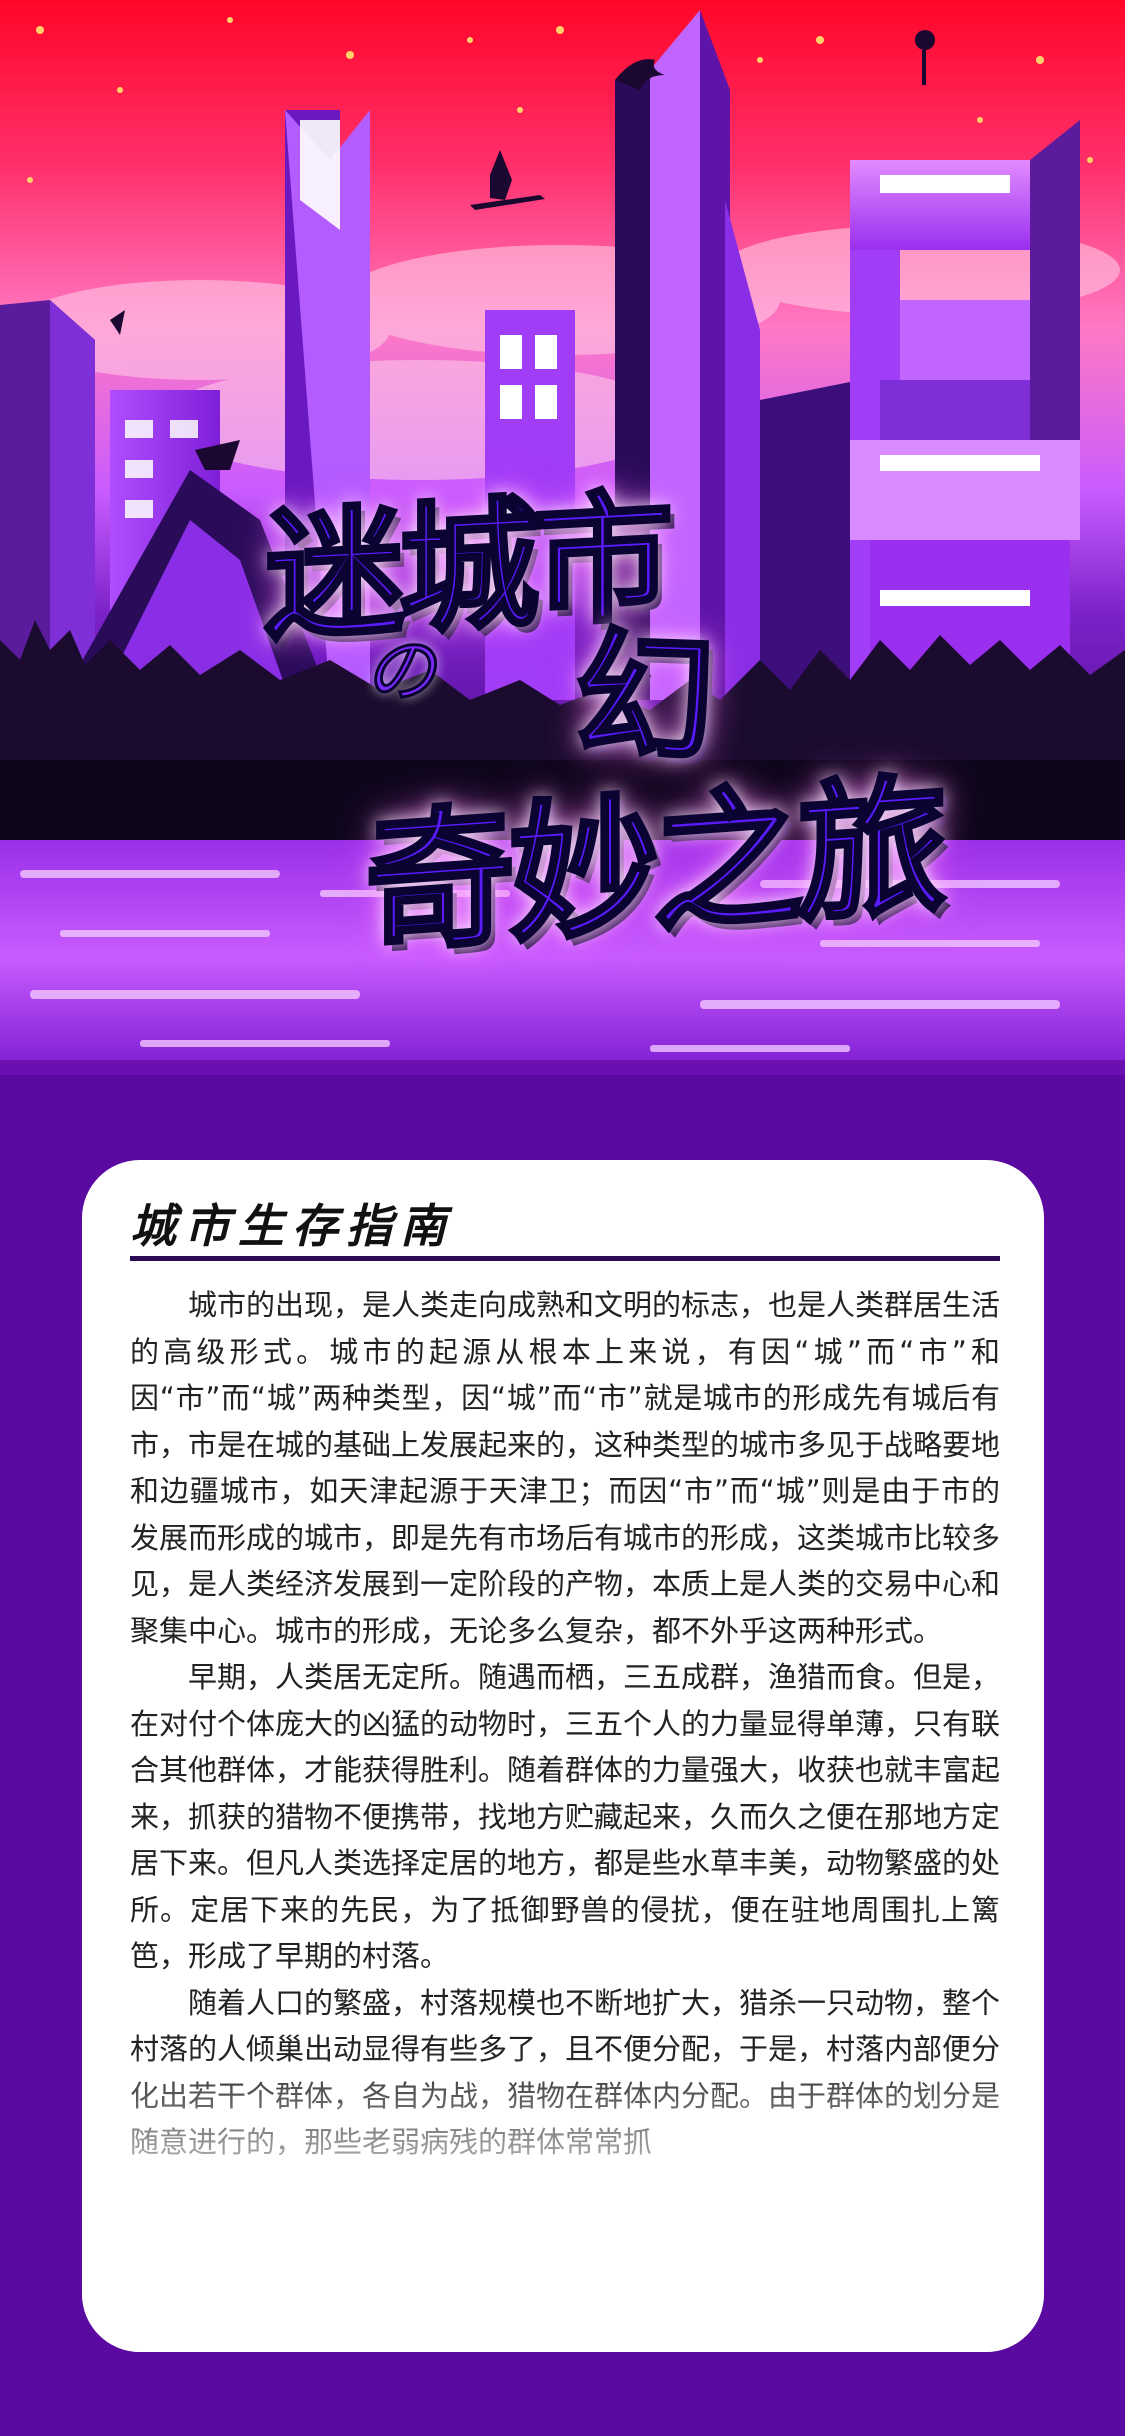 The image size is (1125, 2436). I want to click on article-heading: 城市生存指南, so click(292, 1226).